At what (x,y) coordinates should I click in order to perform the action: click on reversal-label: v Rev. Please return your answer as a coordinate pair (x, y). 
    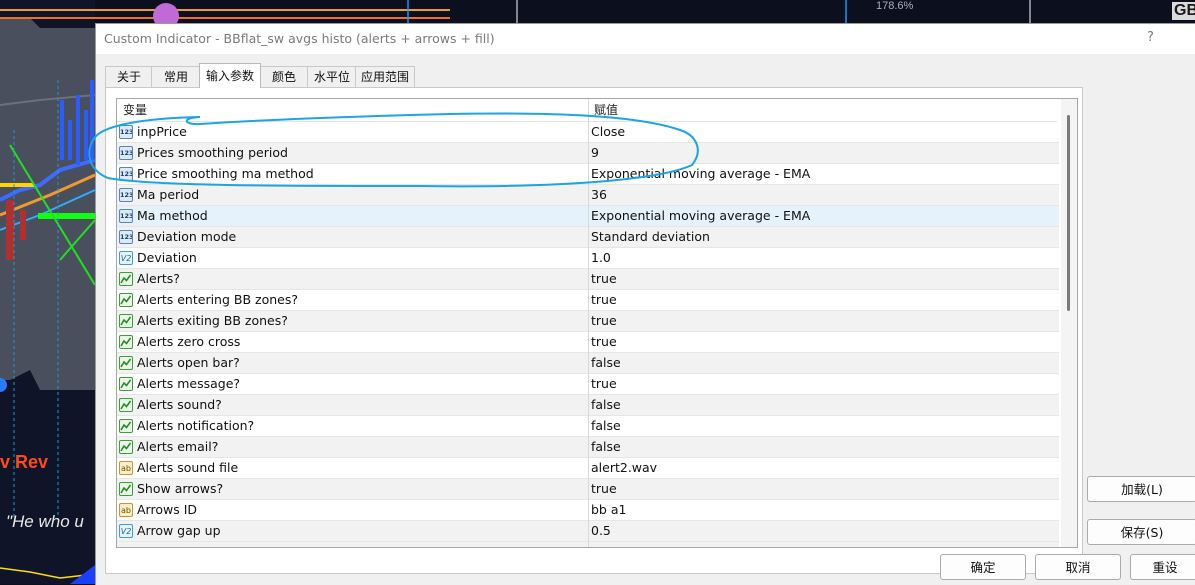
    Looking at the image, I should click on (24, 462).